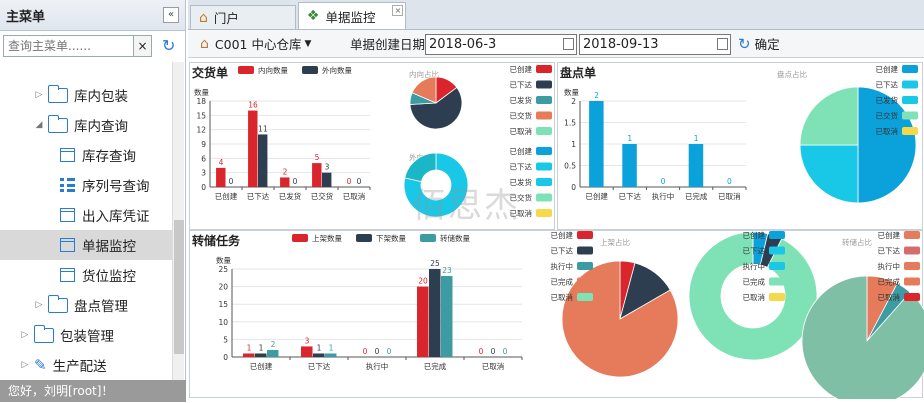 The width and height of the screenshot is (924, 403). What do you see at coordinates (68, 46) in the screenshot?
I see `menu-search-input` at bounding box center [68, 46].